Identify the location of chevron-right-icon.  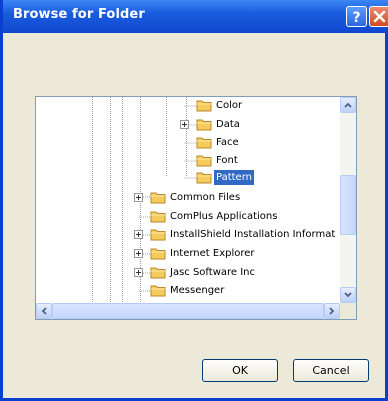
(332, 311).